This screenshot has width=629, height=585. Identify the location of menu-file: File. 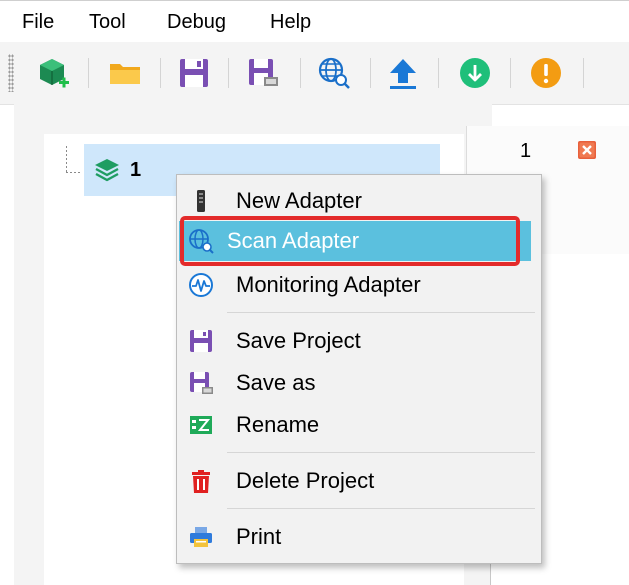
(38, 22).